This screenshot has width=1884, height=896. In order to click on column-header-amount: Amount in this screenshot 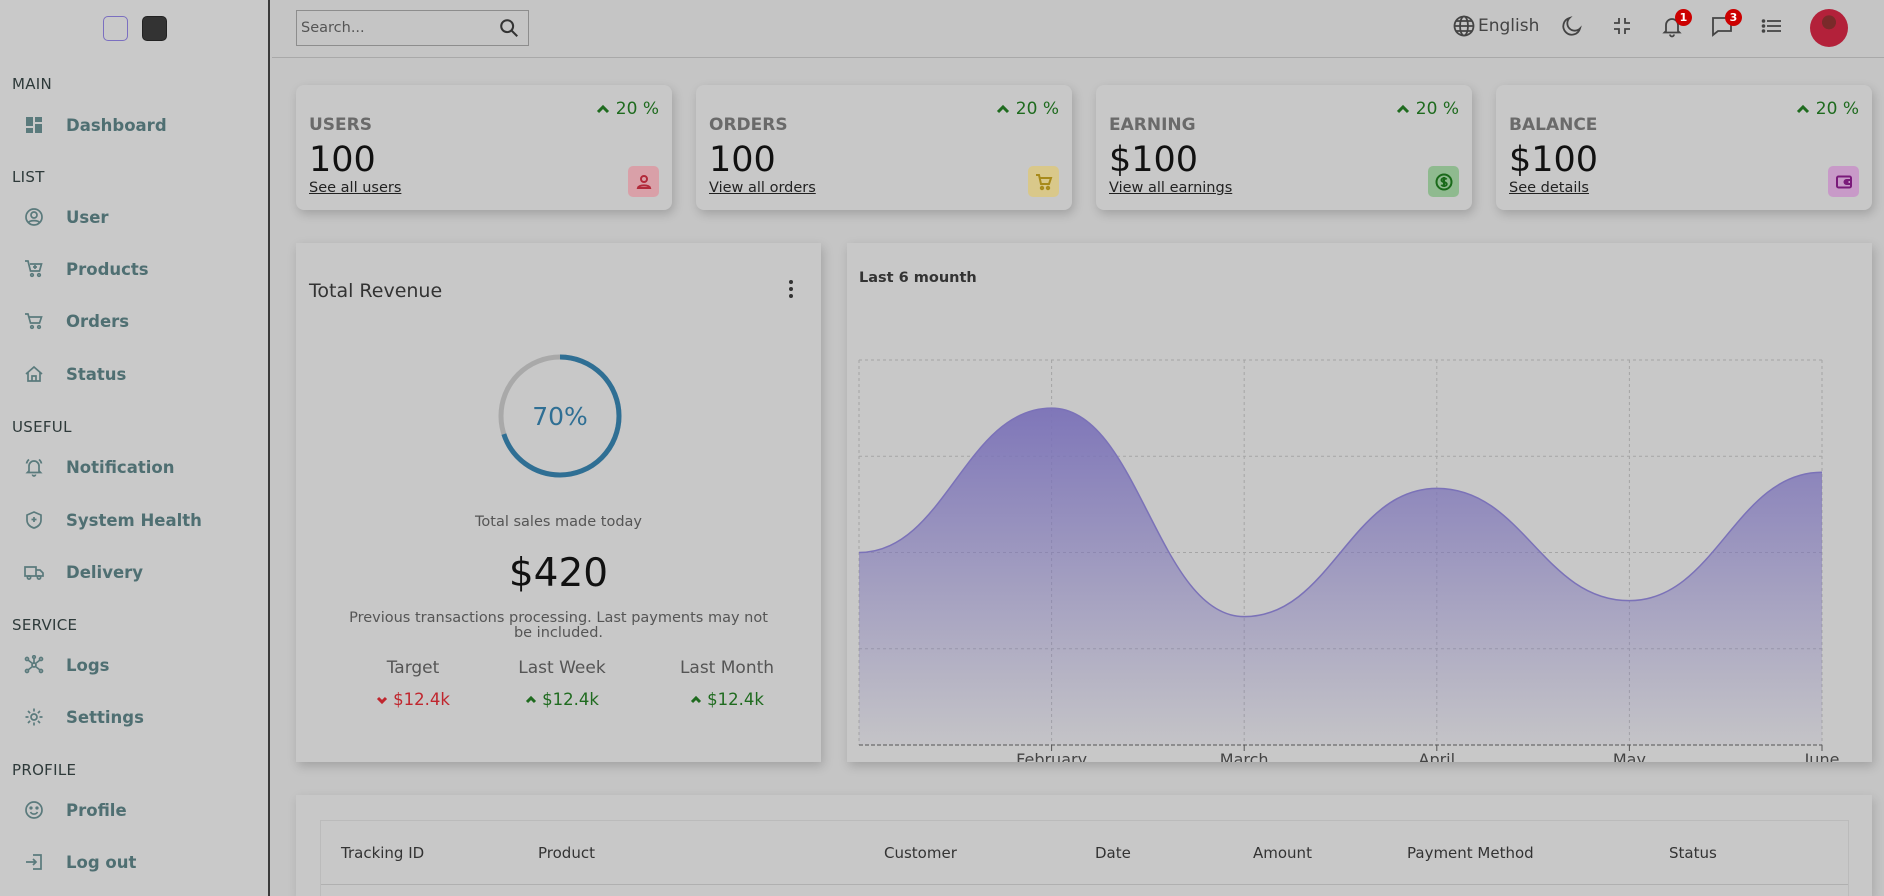, I will do `click(1282, 853)`.